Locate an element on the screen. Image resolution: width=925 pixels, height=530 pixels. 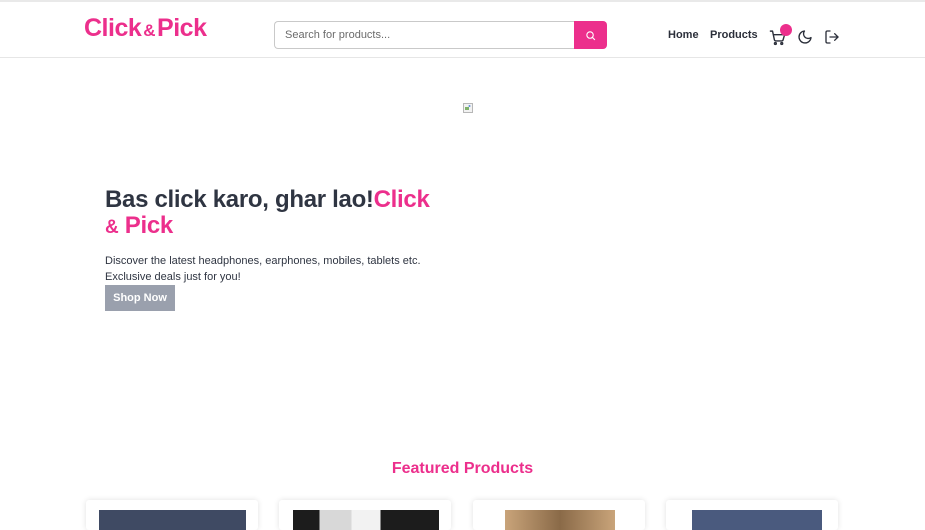
logo: Click &Pick is located at coordinates (145, 28).